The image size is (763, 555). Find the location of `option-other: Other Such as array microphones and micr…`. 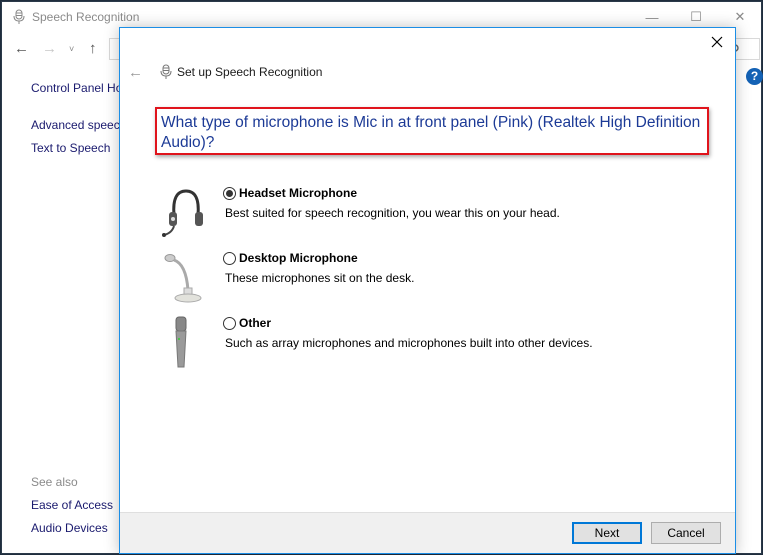

option-other: Other Such as array microphones and micr… is located at coordinates (440, 345).